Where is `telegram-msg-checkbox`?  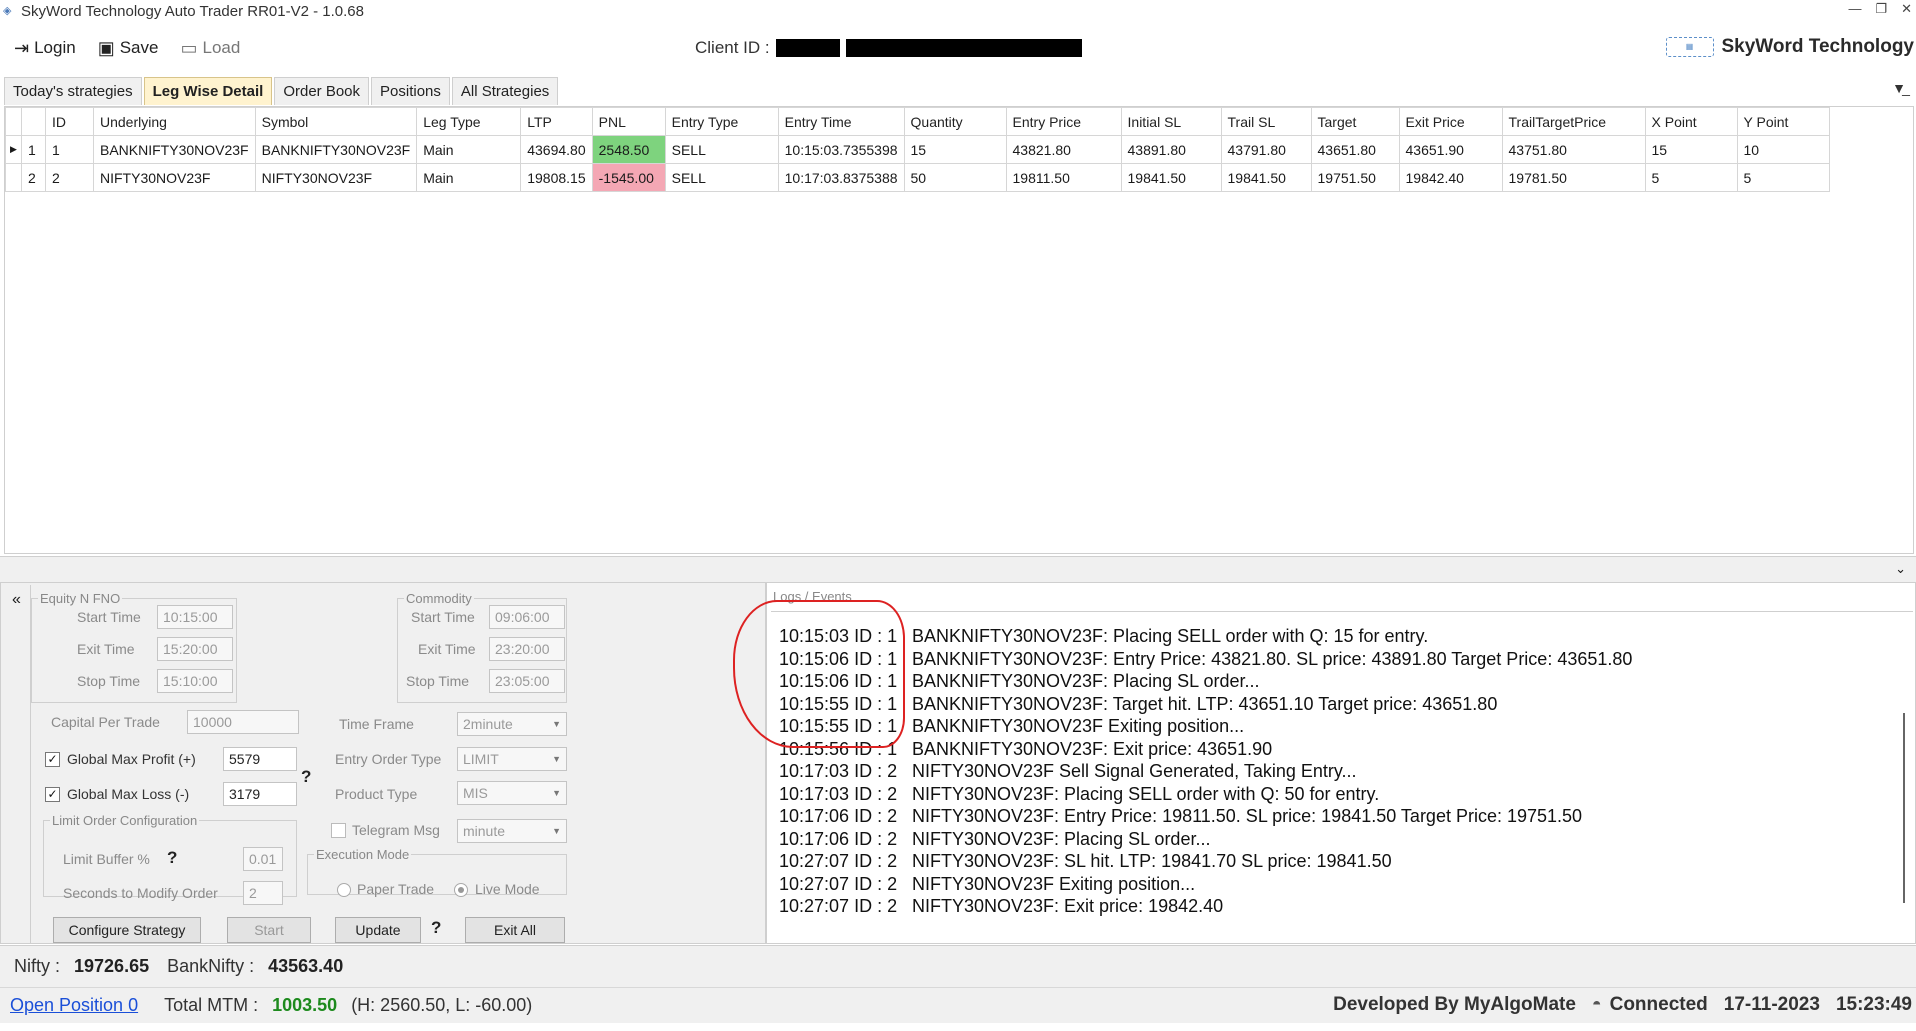
telegram-msg-checkbox is located at coordinates (338, 830).